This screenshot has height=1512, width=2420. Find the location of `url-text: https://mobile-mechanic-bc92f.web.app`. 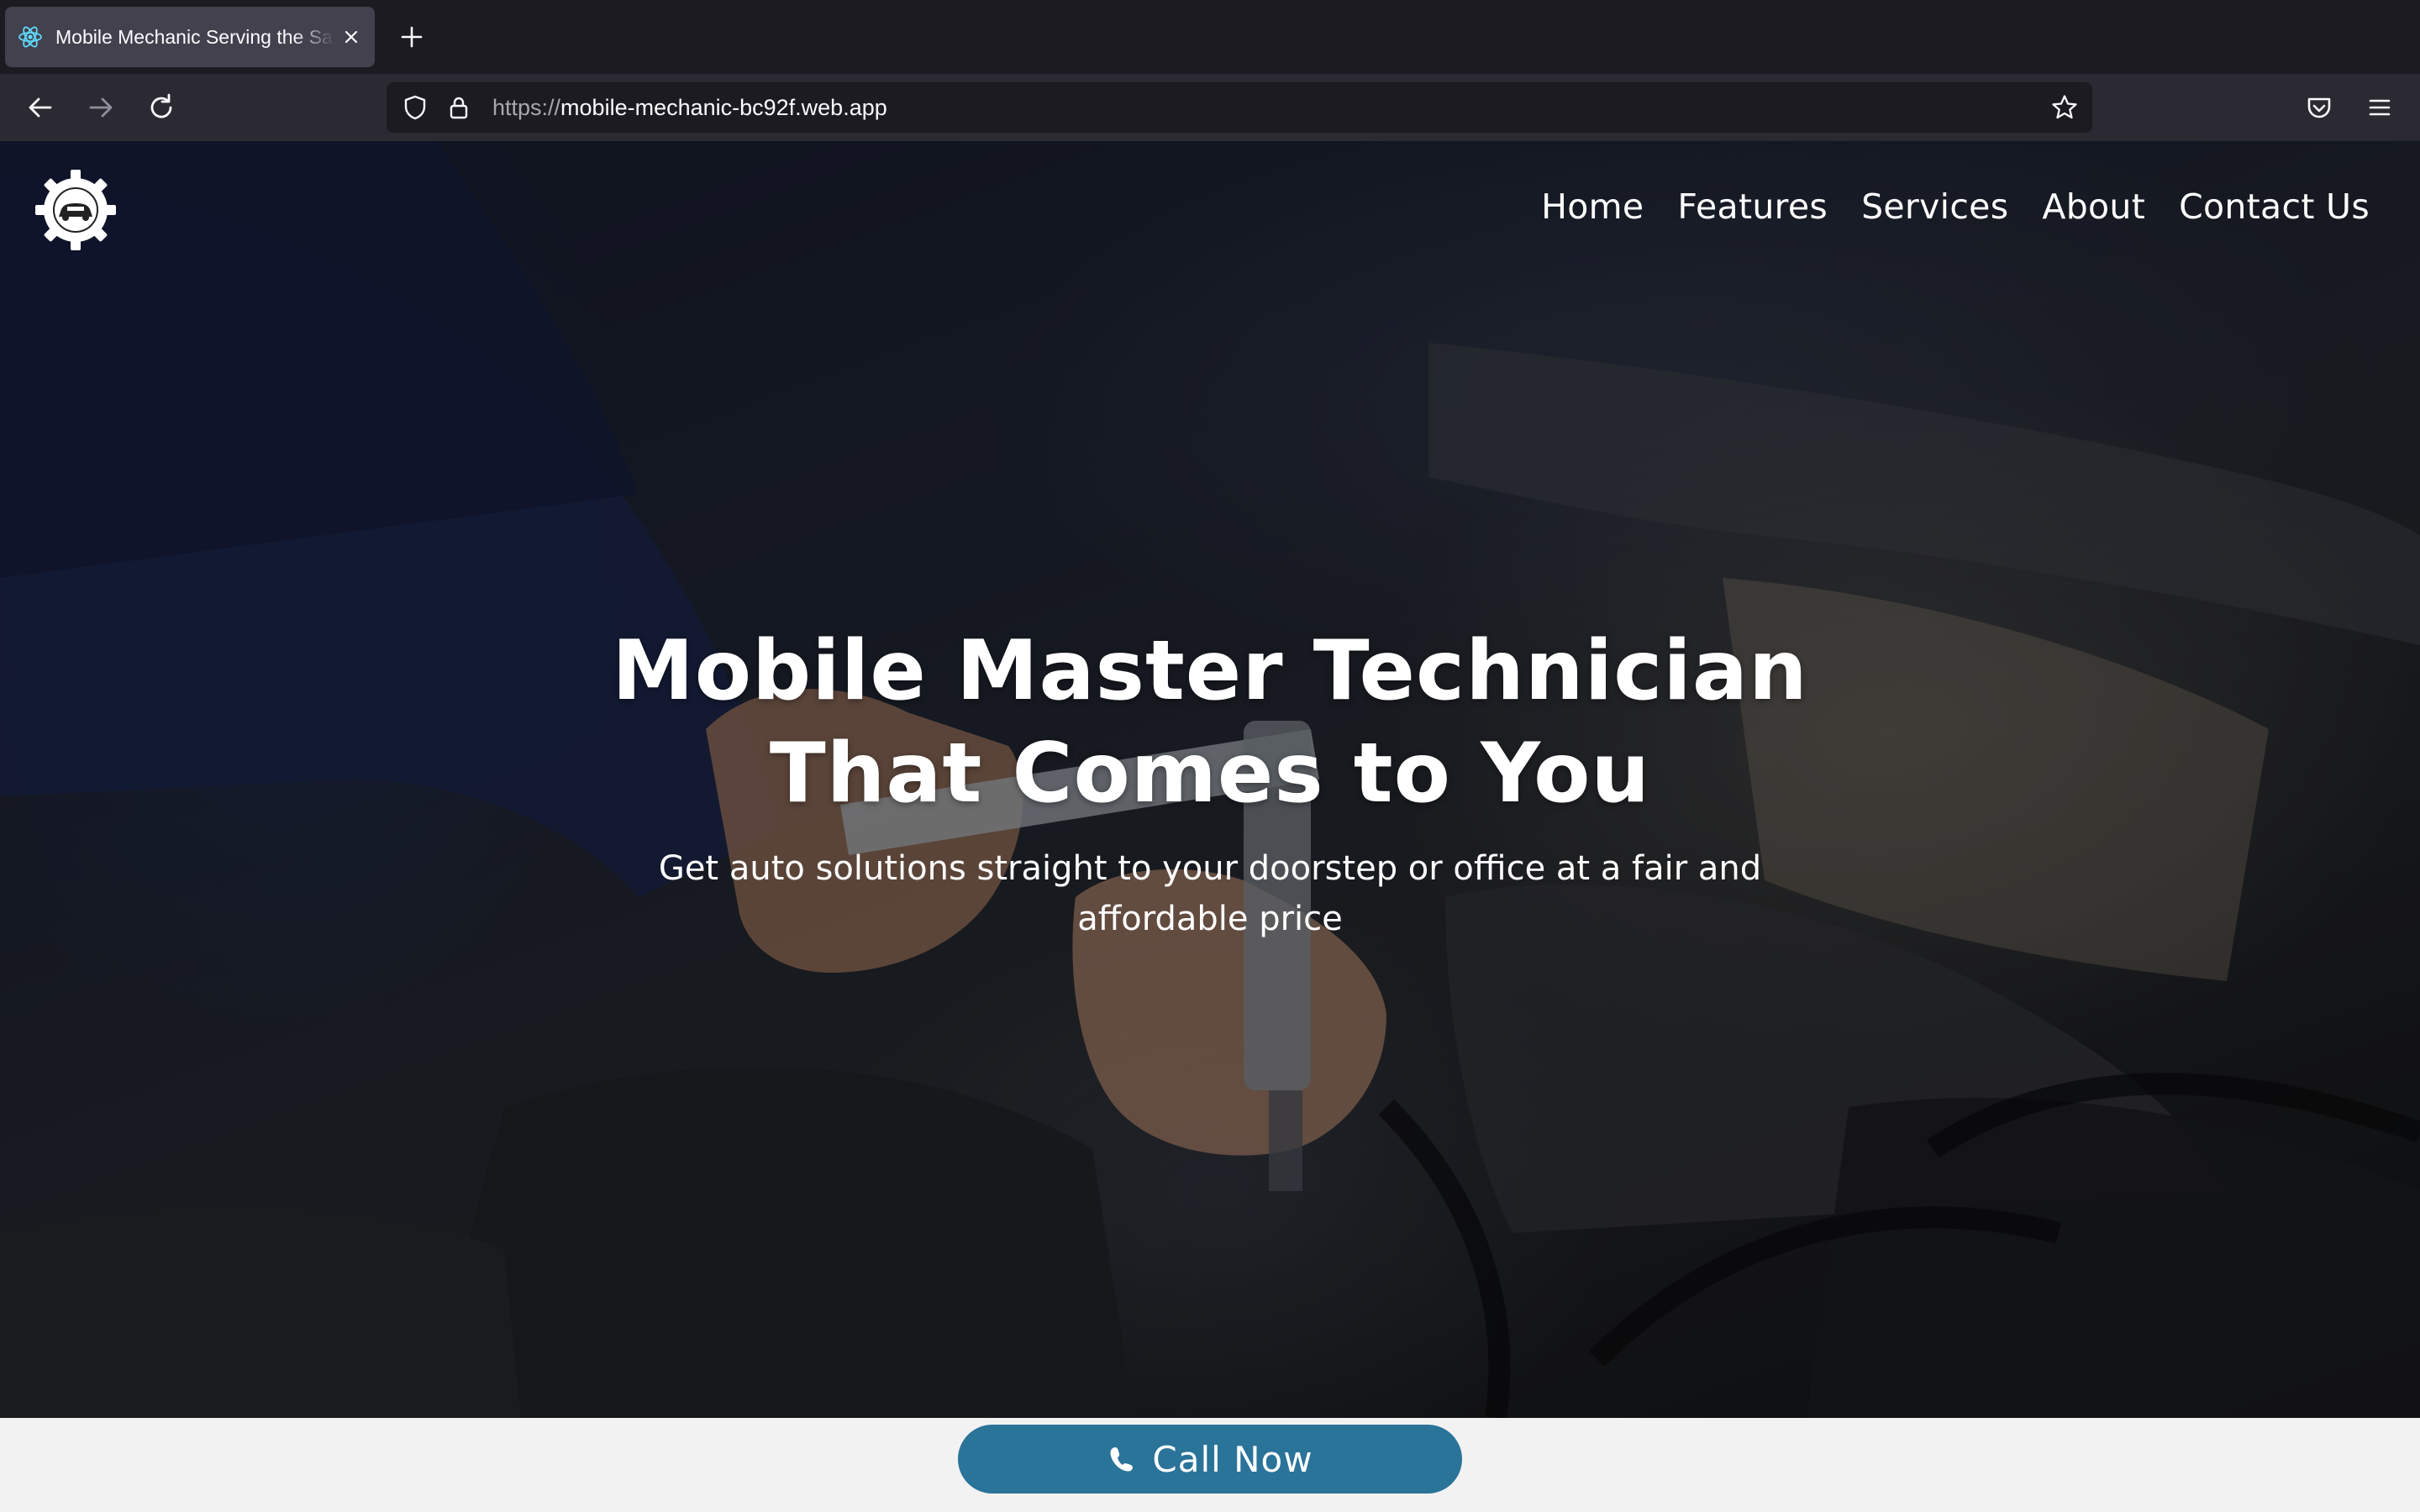

url-text: https://mobile-mechanic-bc92f.web.app is located at coordinates (689, 107).